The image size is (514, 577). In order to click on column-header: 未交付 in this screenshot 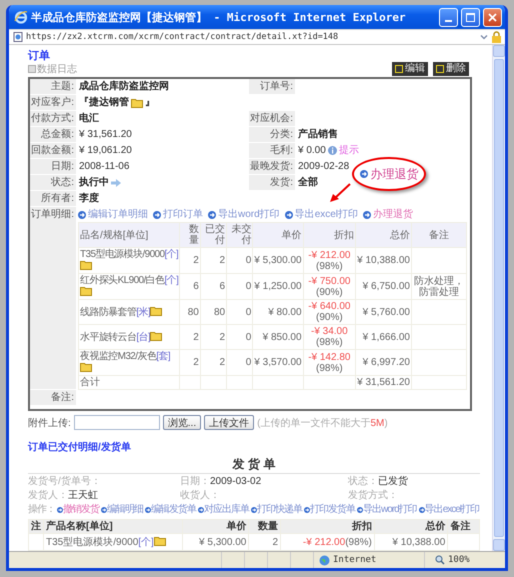, I will do `click(239, 235)`.